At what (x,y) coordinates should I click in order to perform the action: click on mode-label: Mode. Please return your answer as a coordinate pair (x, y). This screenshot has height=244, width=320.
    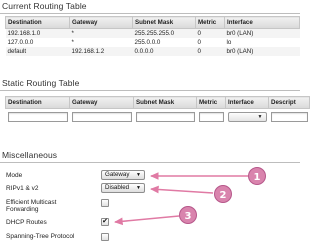
    Looking at the image, I should click on (14, 175).